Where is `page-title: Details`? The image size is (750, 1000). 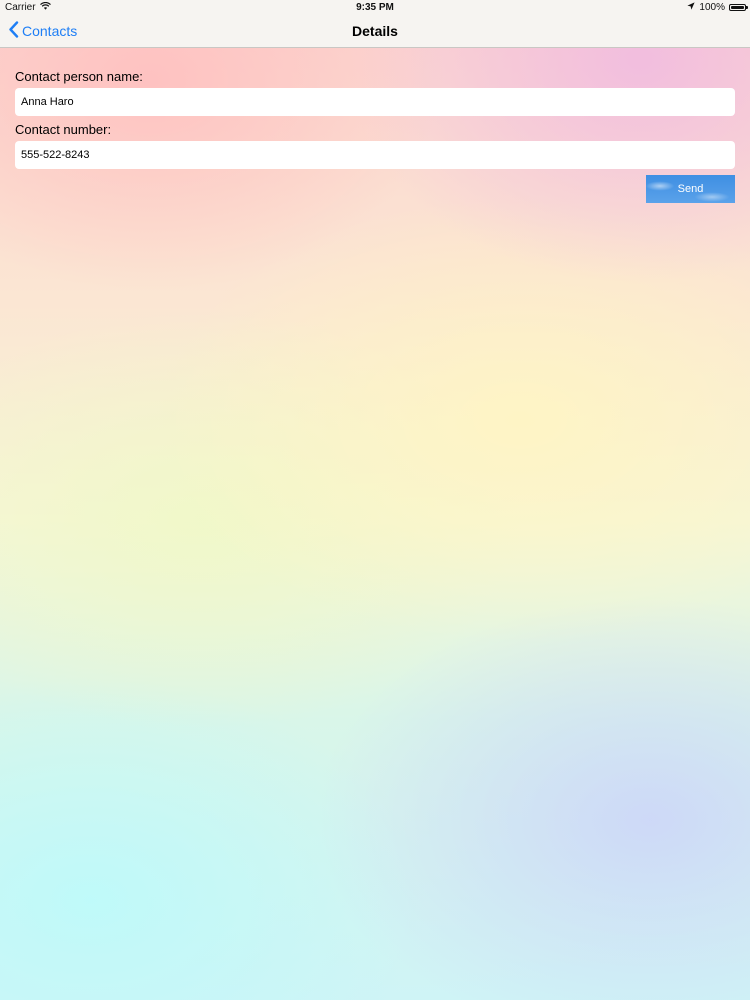
page-title: Details is located at coordinates (375, 31).